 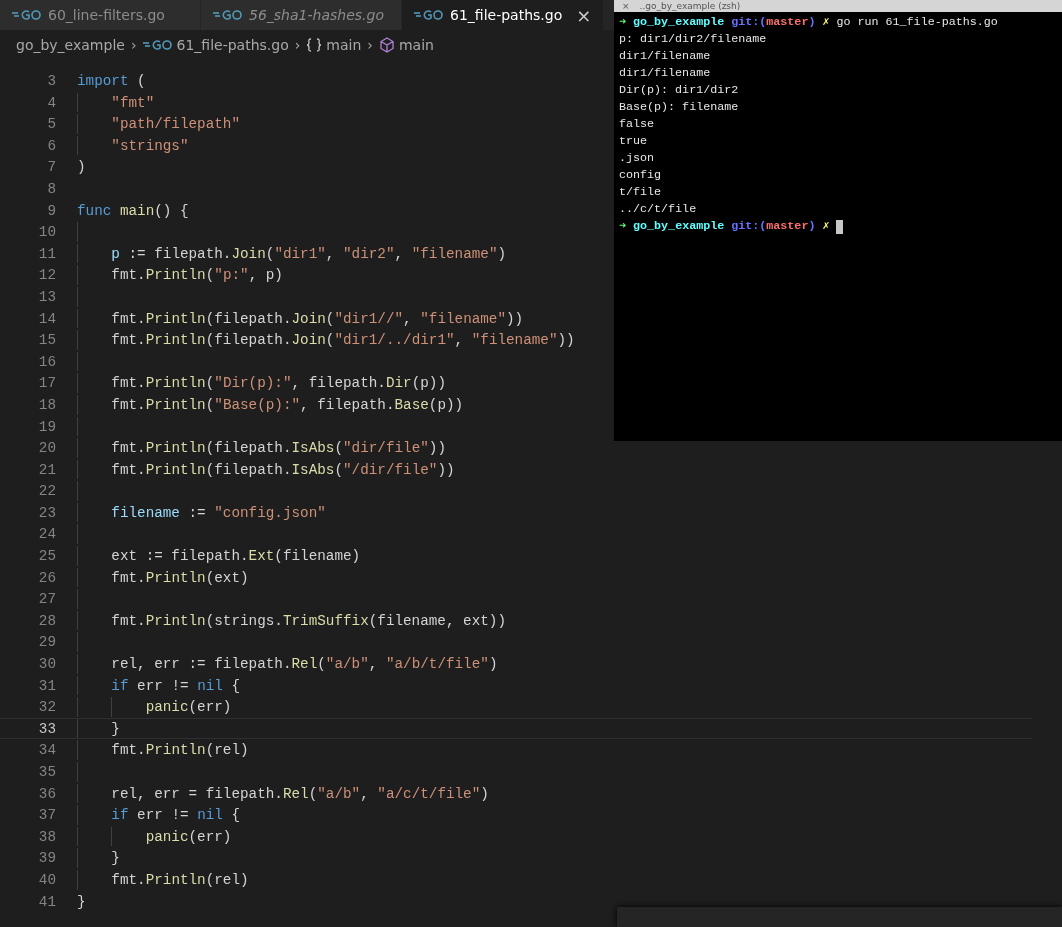 I want to click on line-number: 32, so click(x=47, y=707).